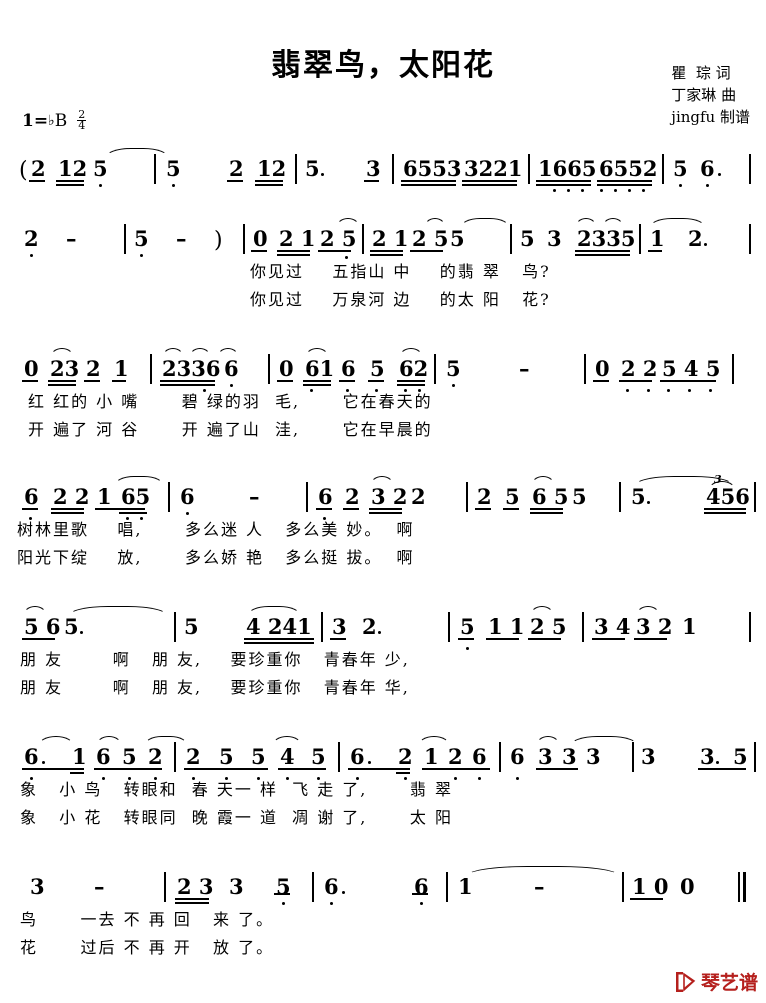 This screenshot has width=766, height=1003. Describe the element at coordinates (230, 429) in the screenshot. I see `lyric-verse2: 开 遍了 河 谷 开 遍了山 洼, 它在早晨的` at that location.